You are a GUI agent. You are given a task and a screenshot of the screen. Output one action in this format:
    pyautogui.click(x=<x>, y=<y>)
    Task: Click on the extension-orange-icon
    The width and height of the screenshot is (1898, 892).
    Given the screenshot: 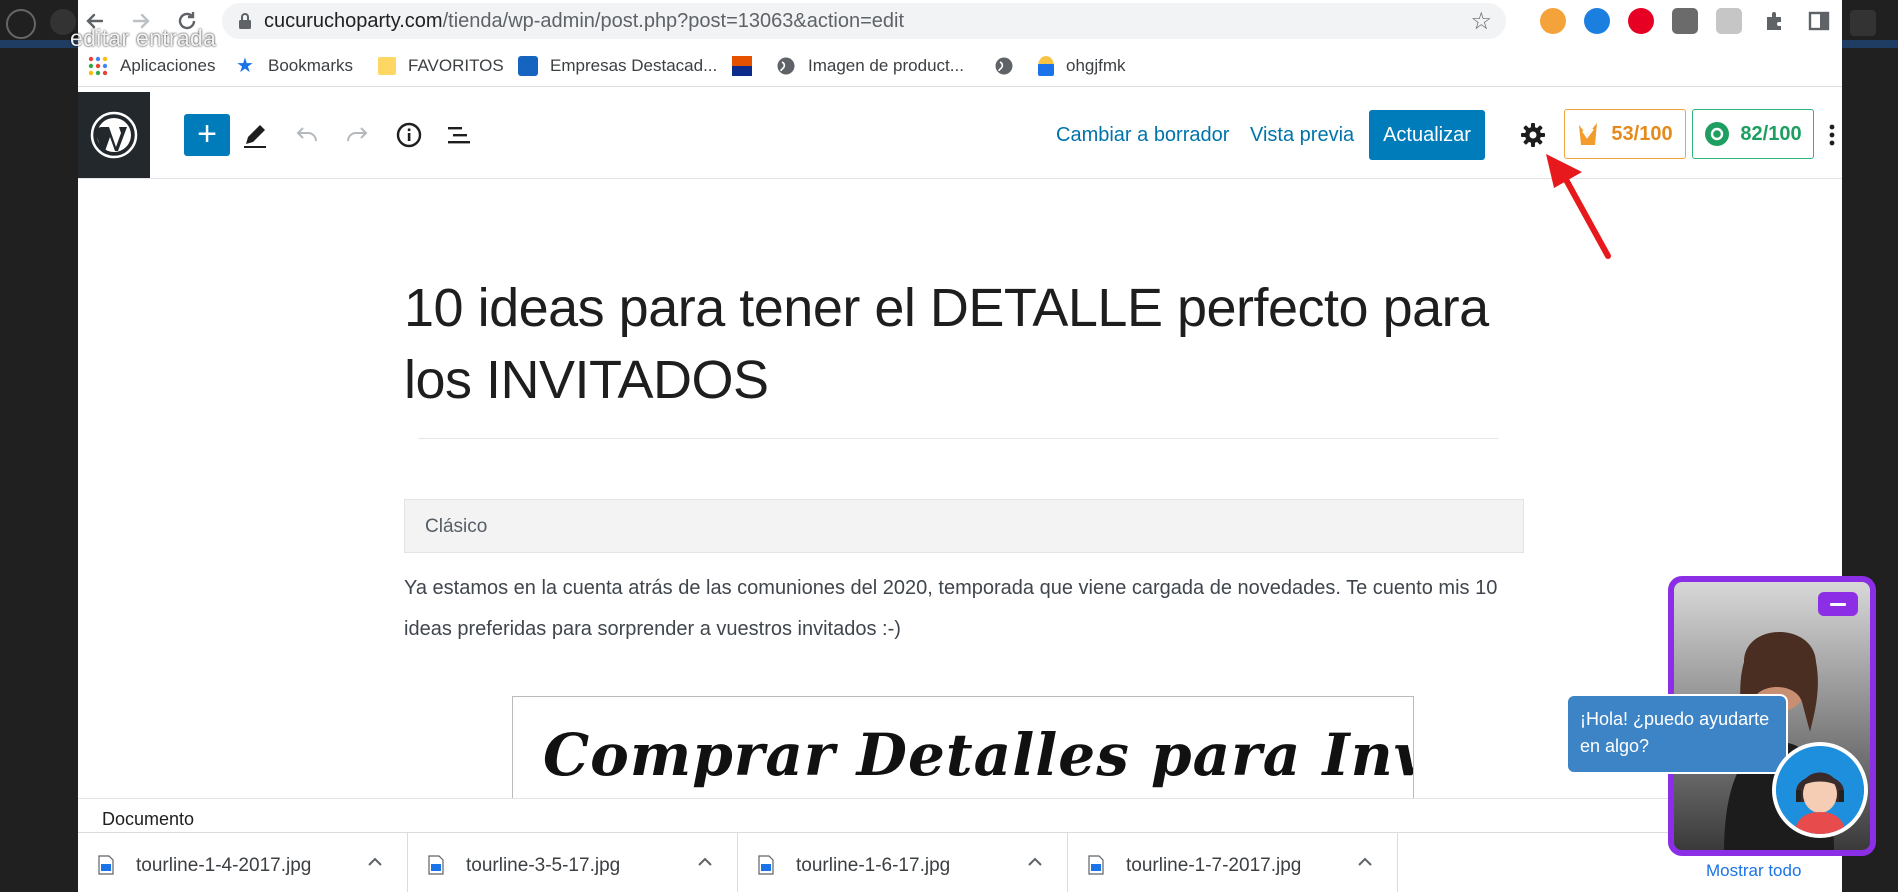 What is the action you would take?
    pyautogui.click(x=1553, y=21)
    